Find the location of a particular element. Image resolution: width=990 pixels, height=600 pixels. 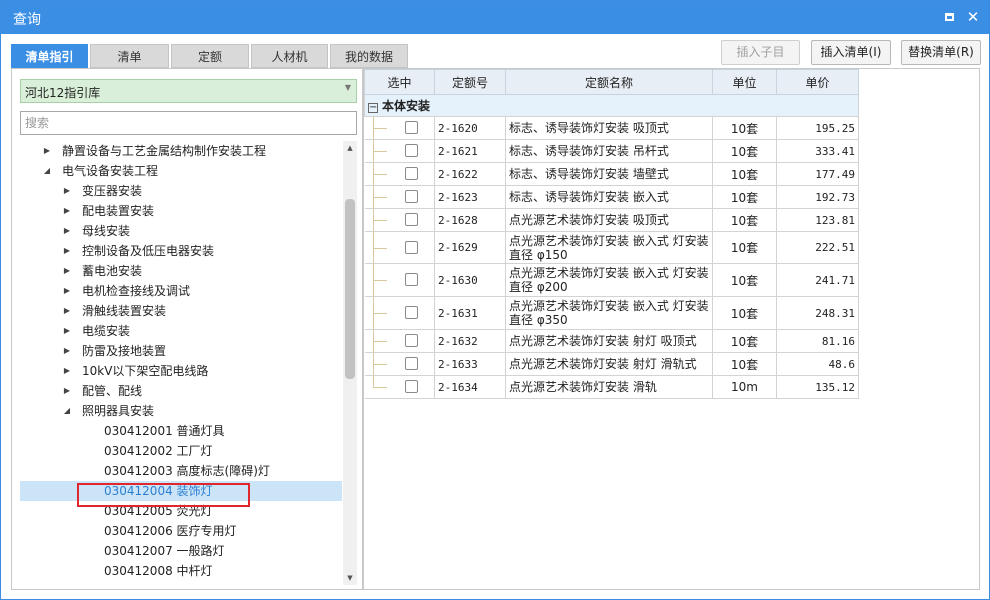

tab-list-guide: 清单指引 is located at coordinates (49, 56).